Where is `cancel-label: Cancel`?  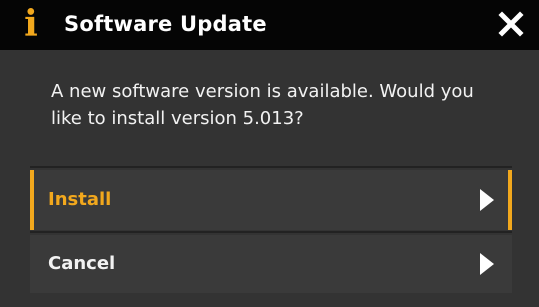
cancel-label: Cancel is located at coordinates (82, 263).